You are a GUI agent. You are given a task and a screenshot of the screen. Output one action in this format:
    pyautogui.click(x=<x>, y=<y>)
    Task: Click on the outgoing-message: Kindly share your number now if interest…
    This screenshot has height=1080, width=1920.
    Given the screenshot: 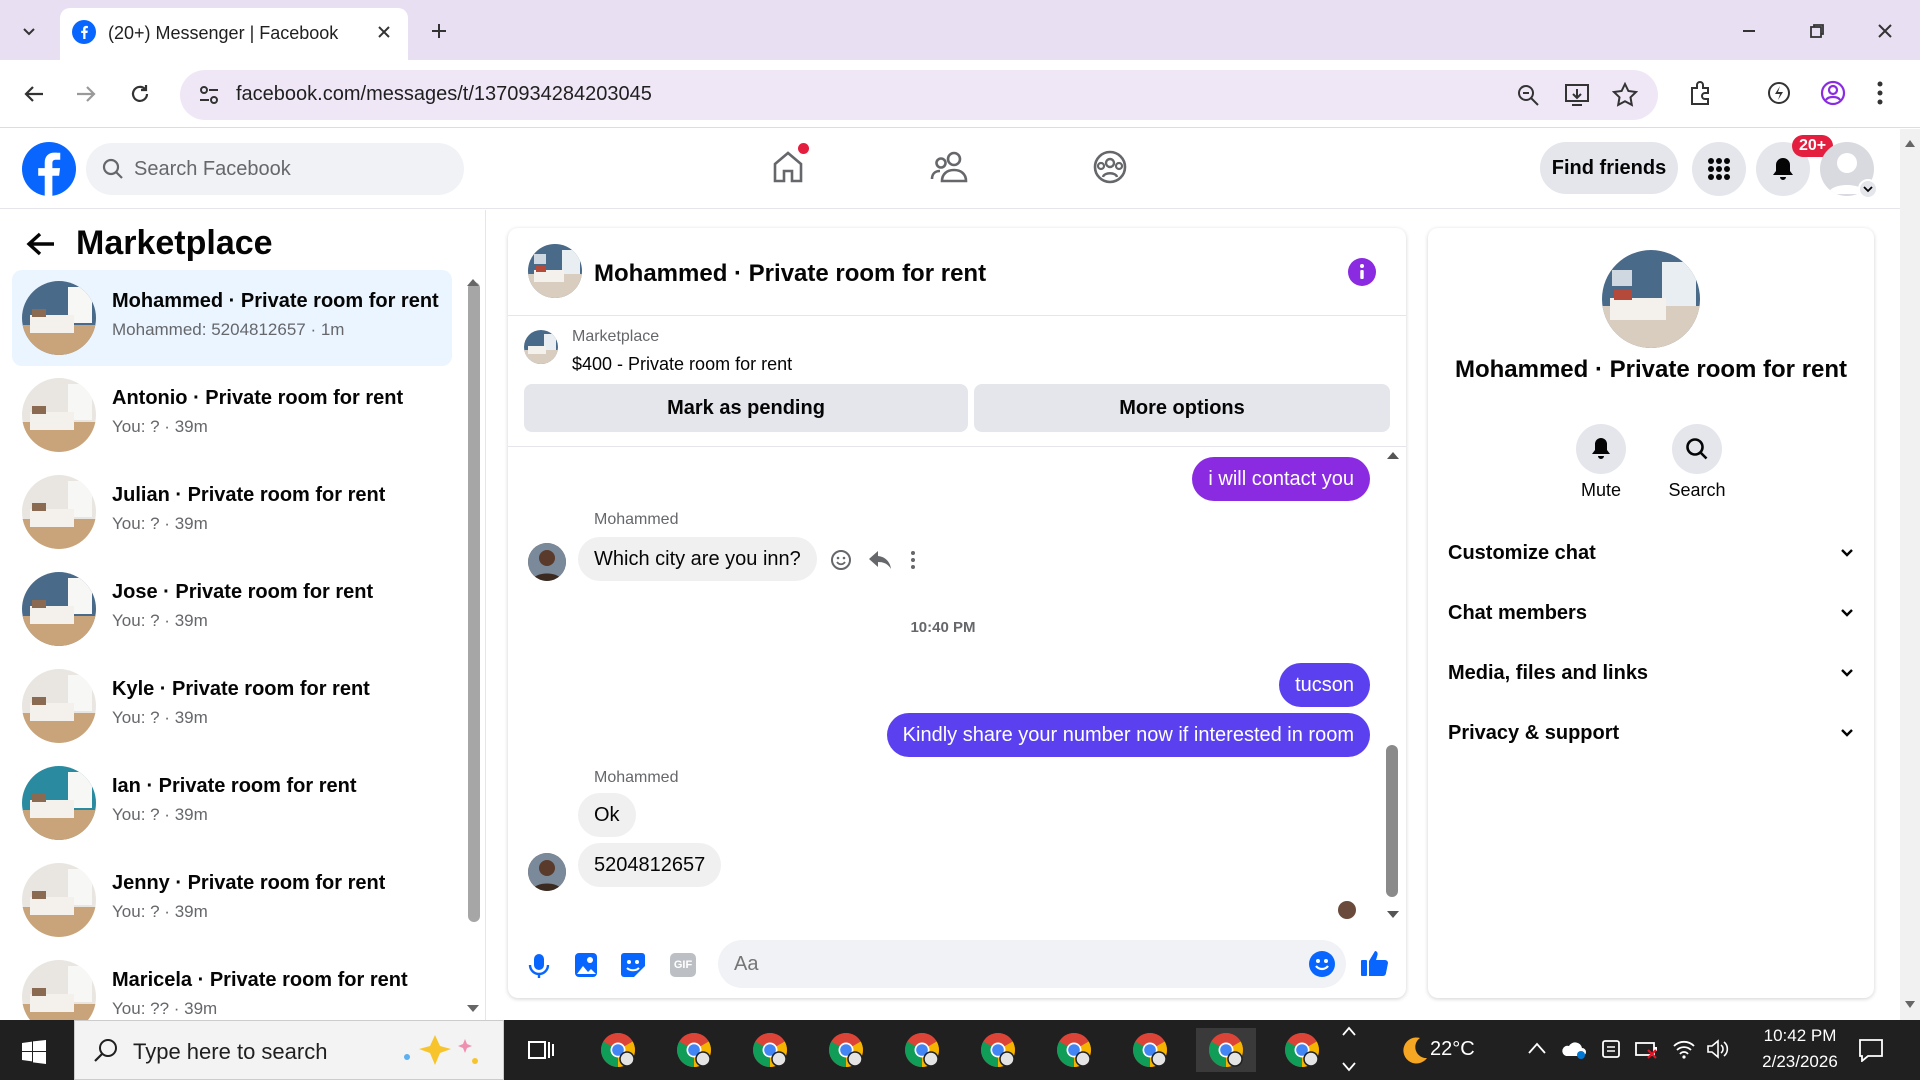 What is the action you would take?
    pyautogui.click(x=1128, y=735)
    